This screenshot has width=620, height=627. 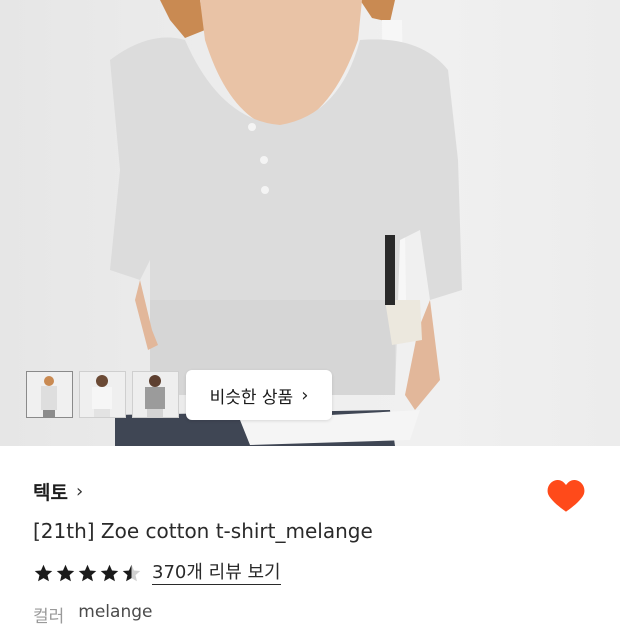 What do you see at coordinates (216, 573) in the screenshot?
I see `review-link: 370개 리뷰 보기` at bounding box center [216, 573].